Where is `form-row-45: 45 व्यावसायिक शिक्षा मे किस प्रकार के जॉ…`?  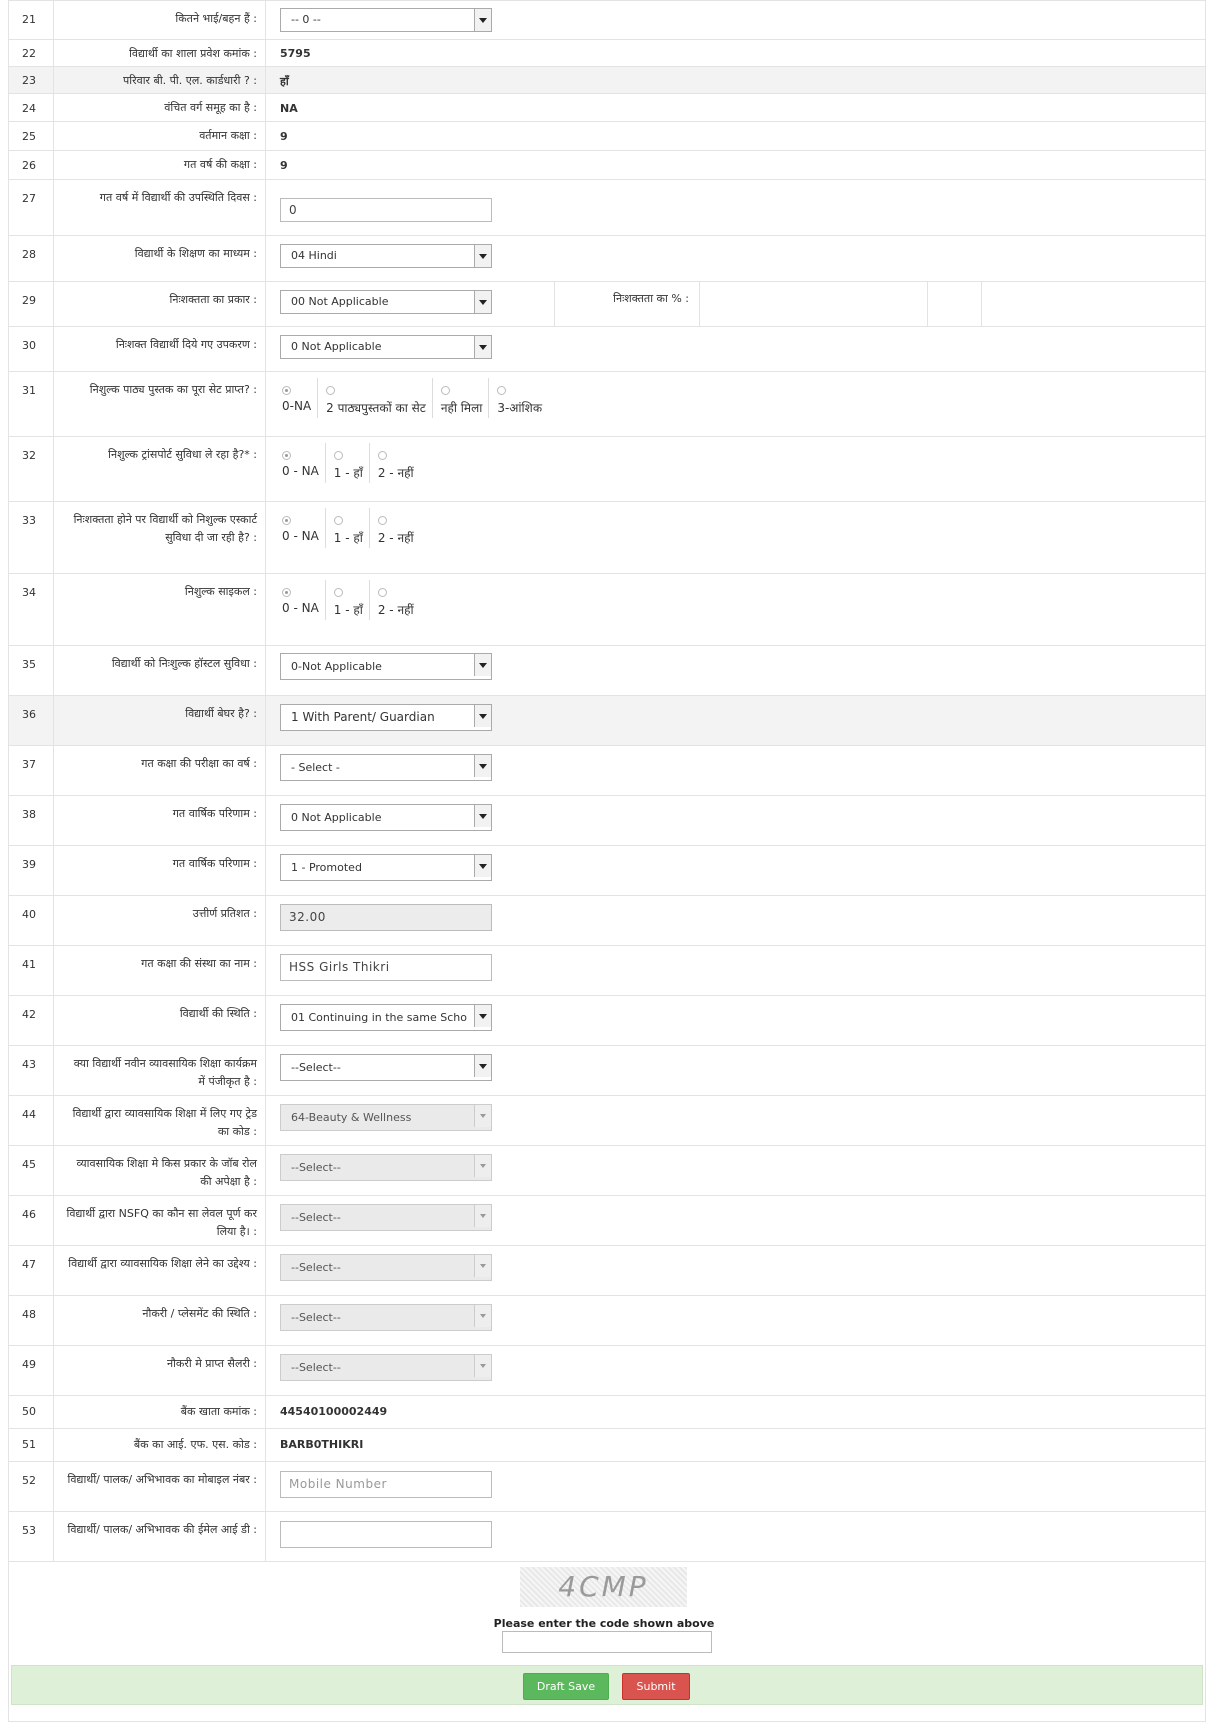 form-row-45: 45 व्यावसायिक शिक्षा मे किस प्रकार के जॉ… is located at coordinates (607, 1171).